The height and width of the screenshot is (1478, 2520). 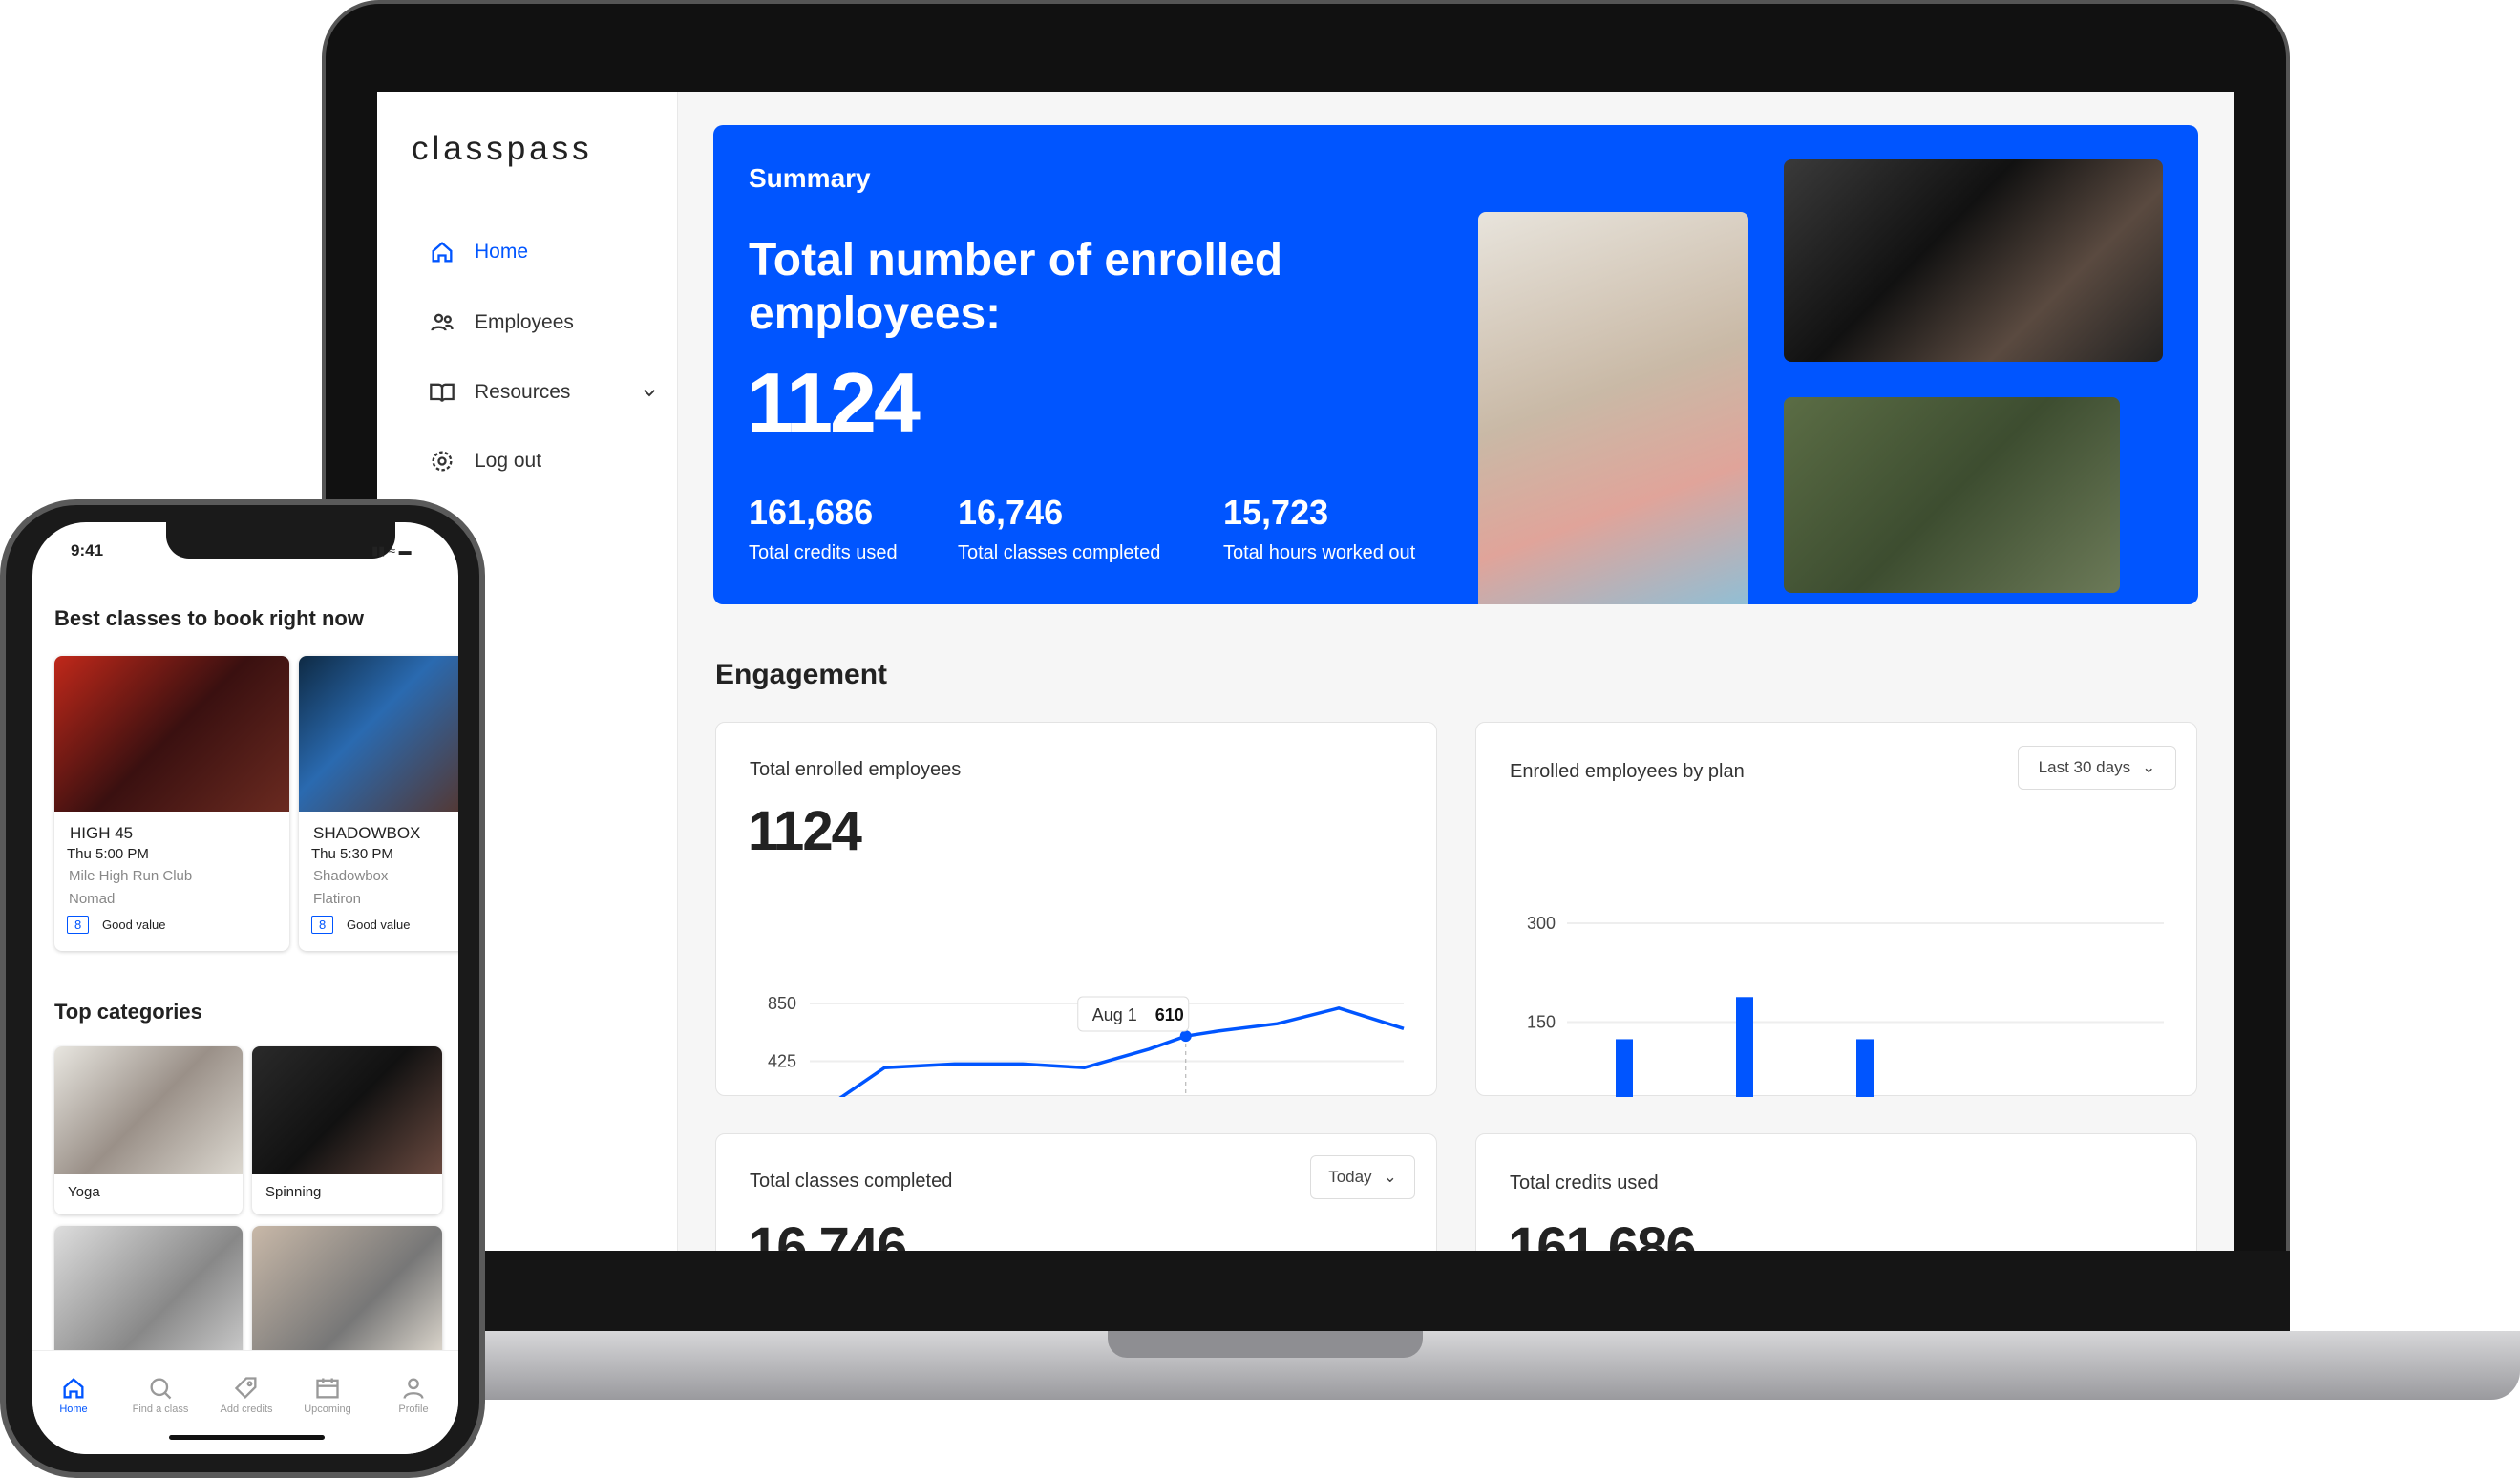 What do you see at coordinates (851, 1181) in the screenshot?
I see `card-title: Total classes completed` at bounding box center [851, 1181].